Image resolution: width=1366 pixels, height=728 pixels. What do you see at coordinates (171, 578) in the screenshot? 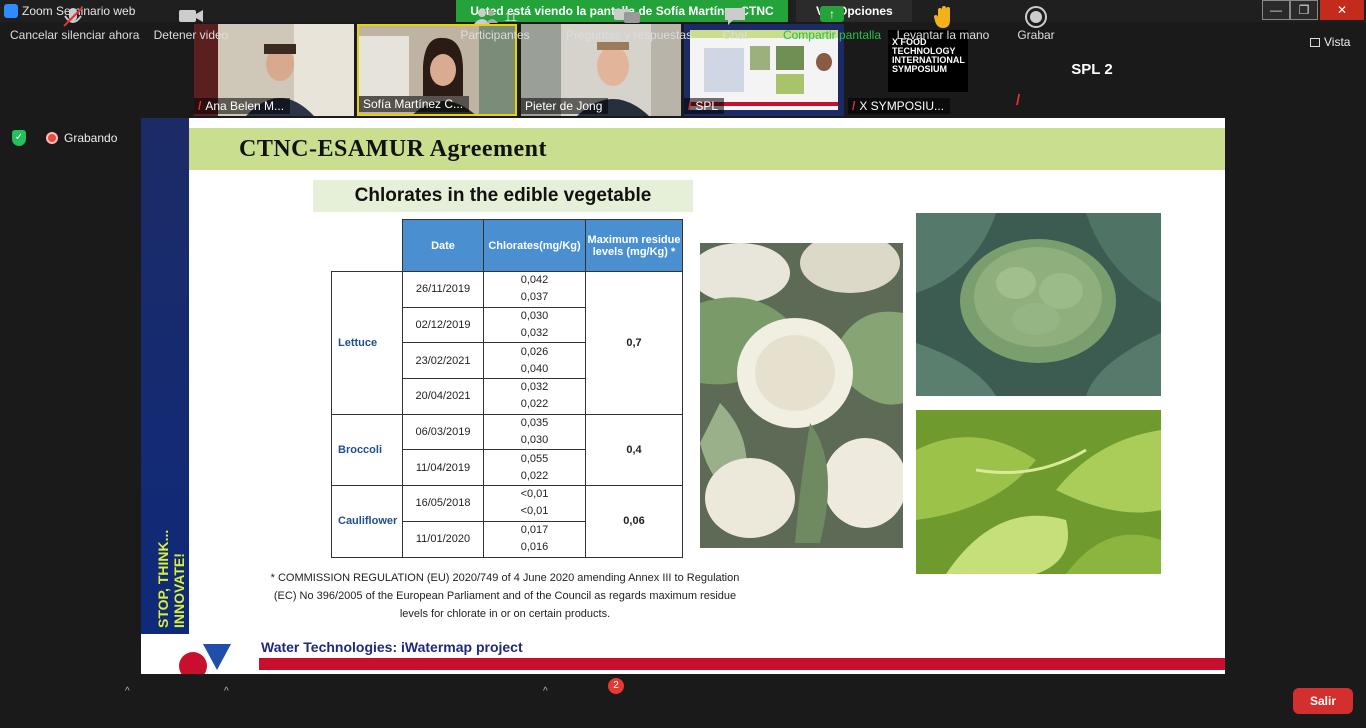
I see `slide-side-text: STOP, THINK... INNOVATE!` at bounding box center [171, 578].